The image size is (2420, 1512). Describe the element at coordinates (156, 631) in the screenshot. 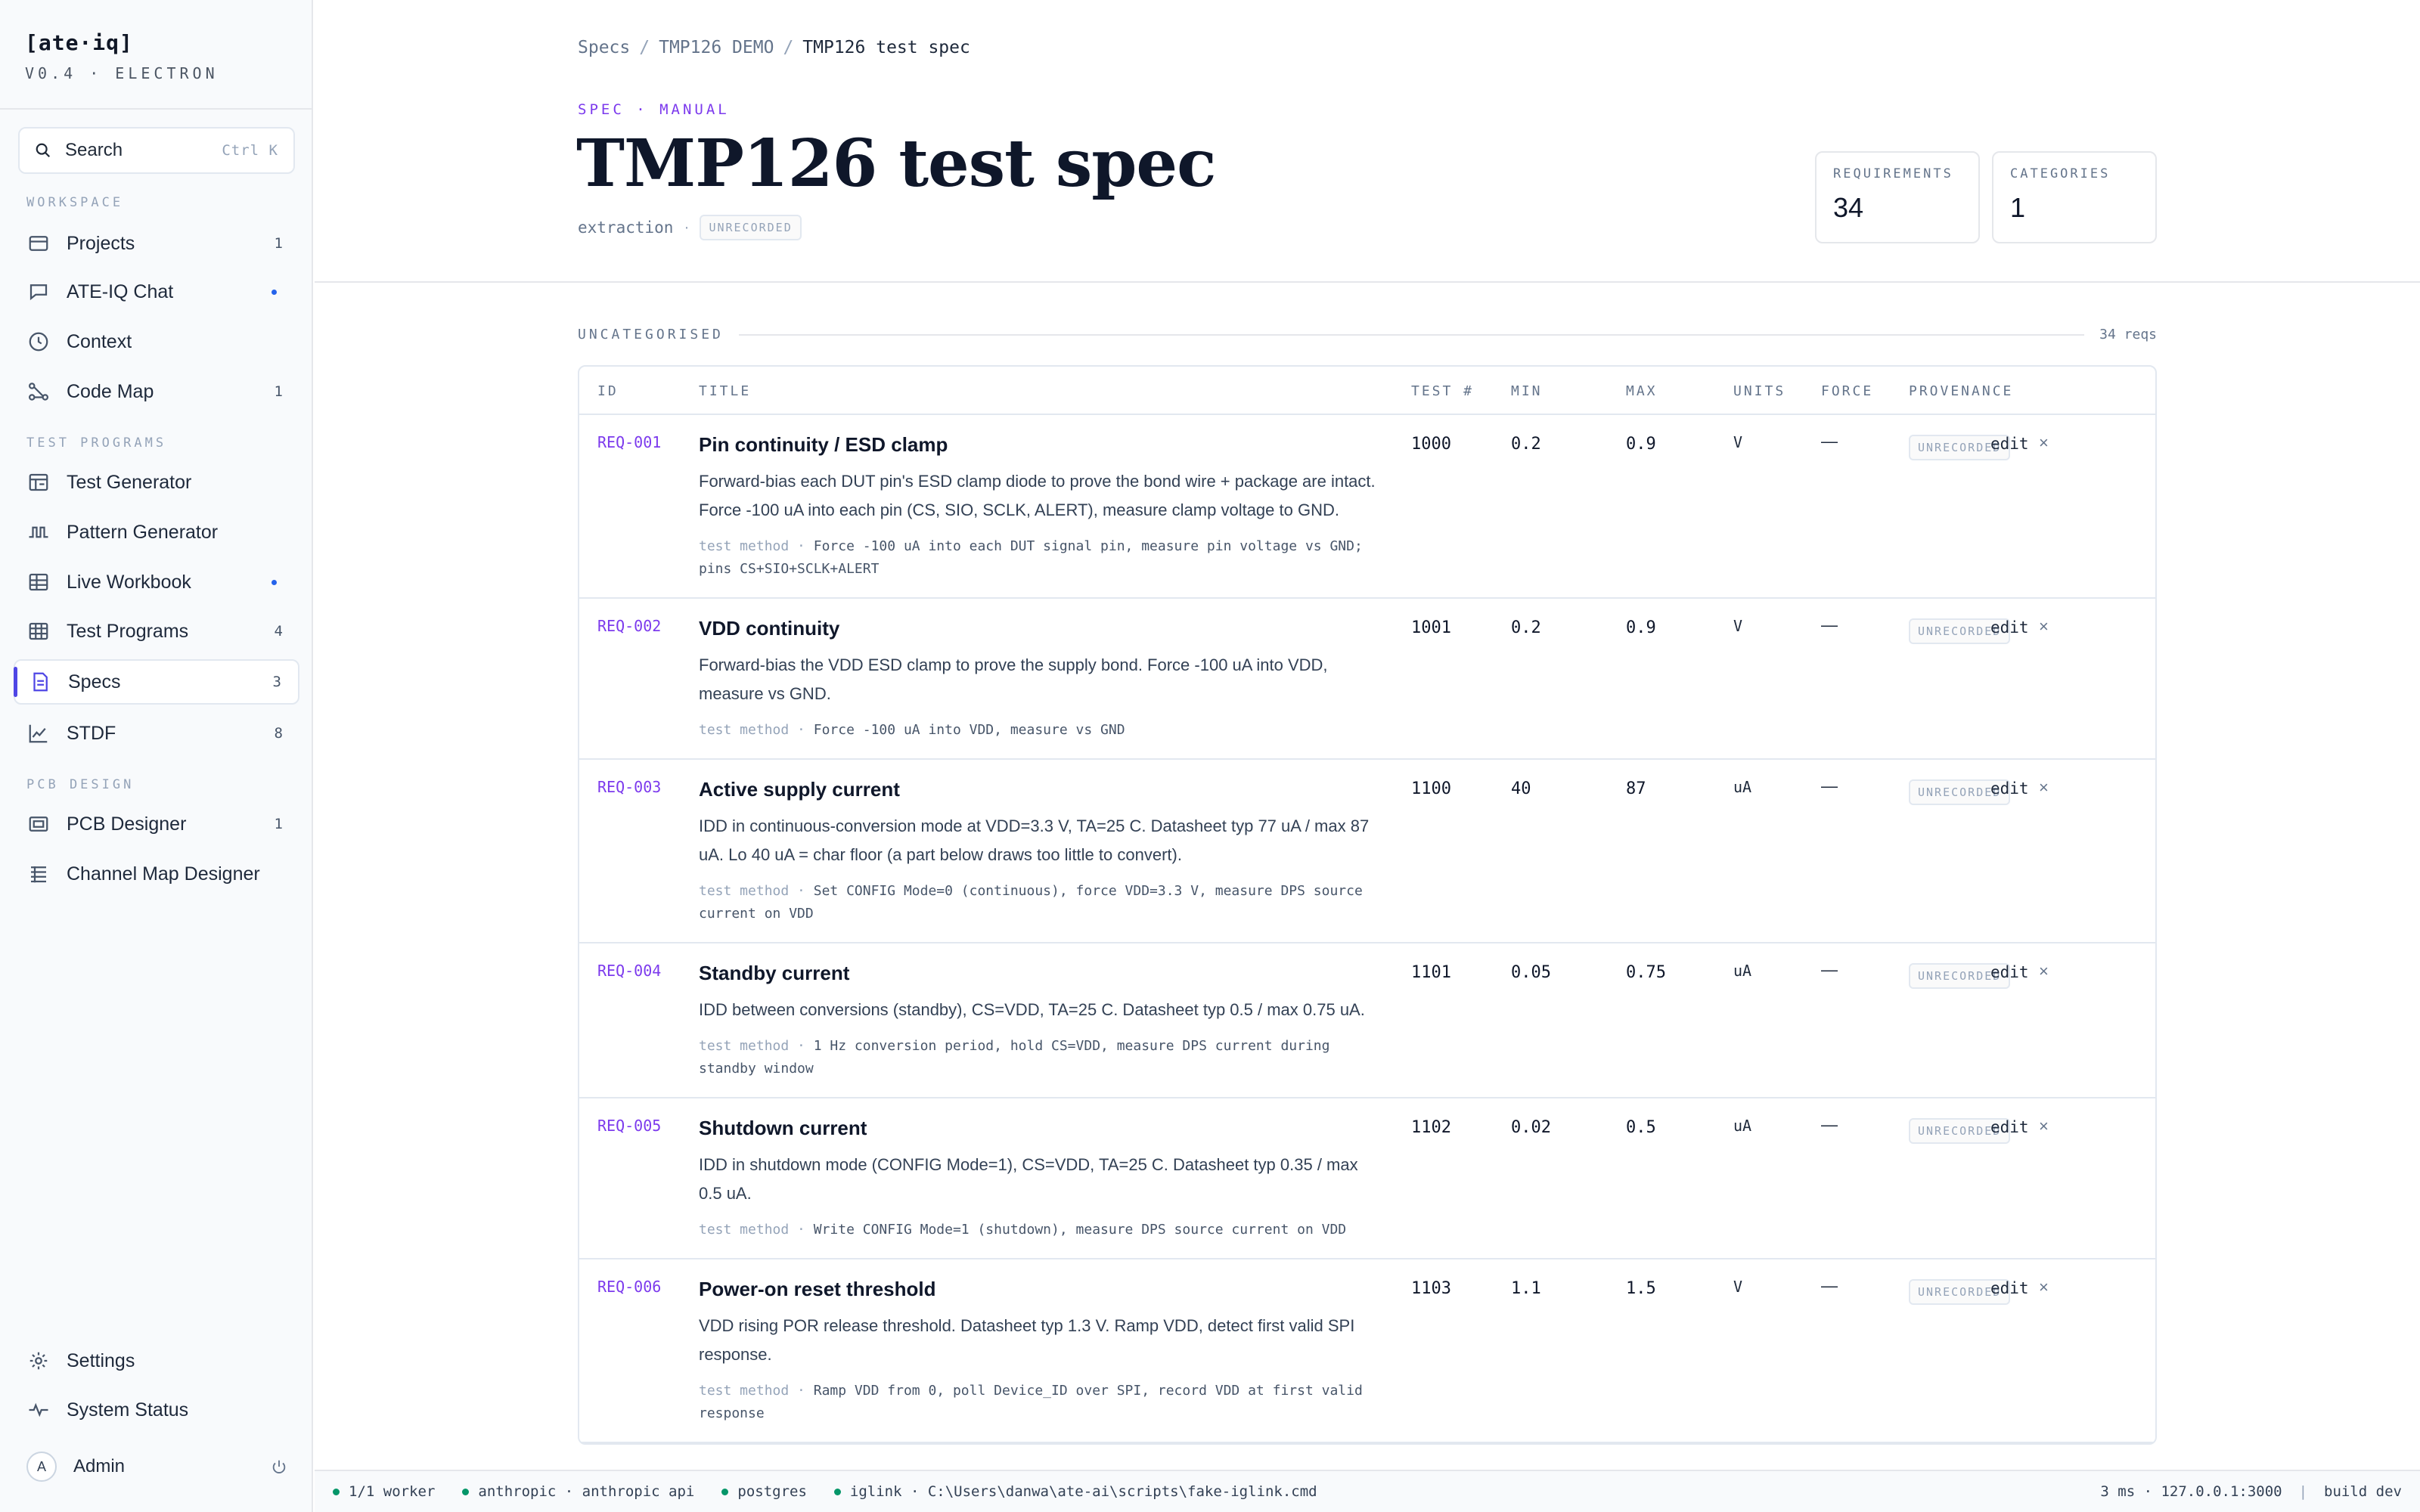

I see `sidebar-item-test-programs: Test Programs 4` at that location.